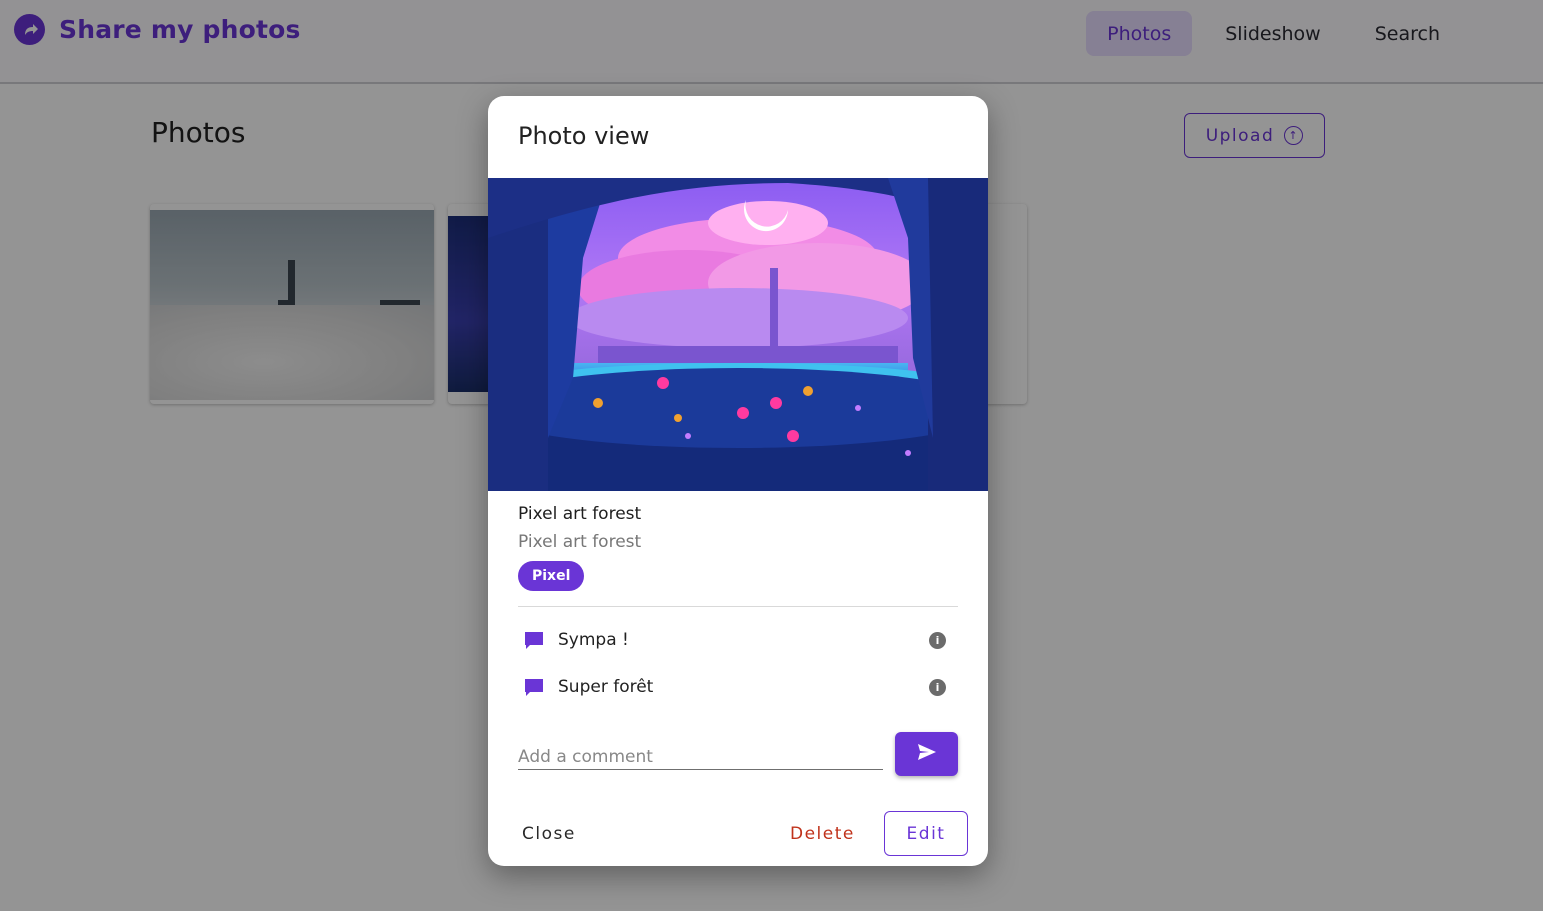 The height and width of the screenshot is (911, 1543). Describe the element at coordinates (741, 640) in the screenshot. I see `comment-item: Sympa ! i` at that location.